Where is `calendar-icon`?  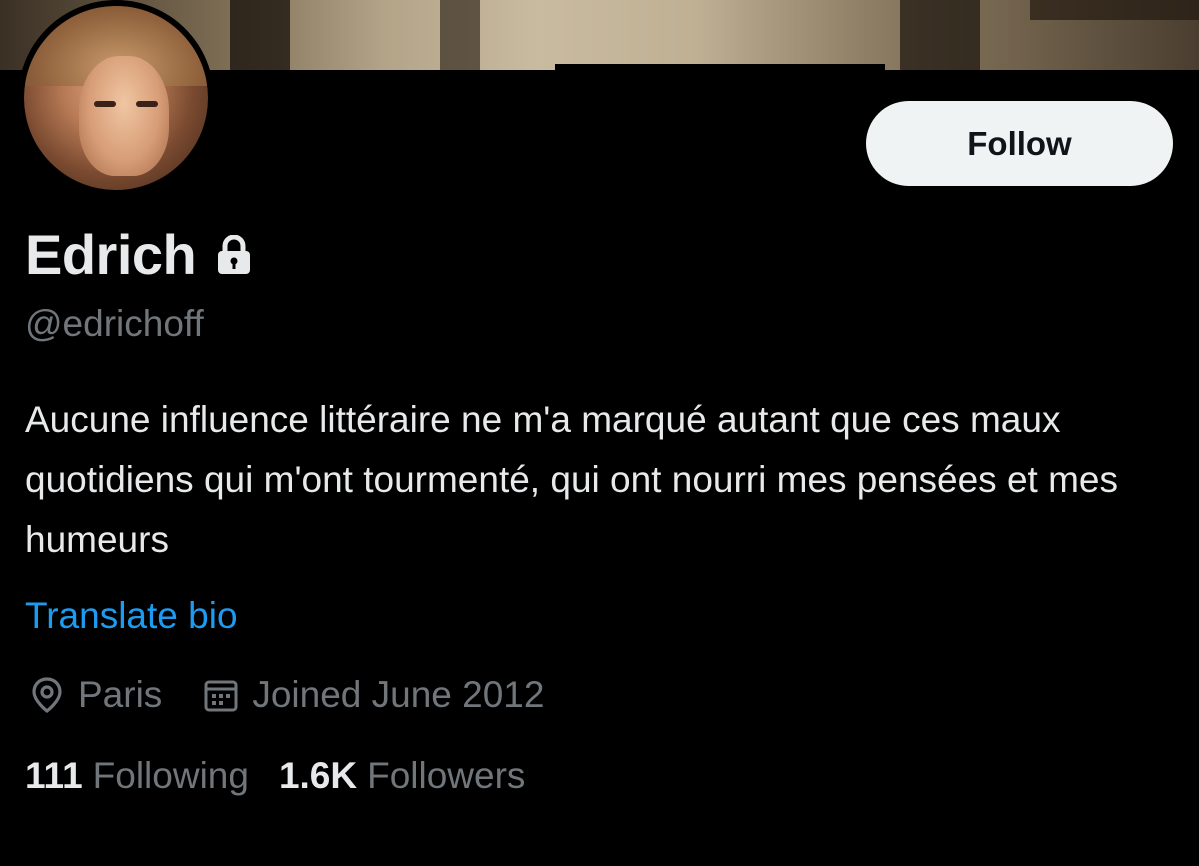
calendar-icon is located at coordinates (221, 695).